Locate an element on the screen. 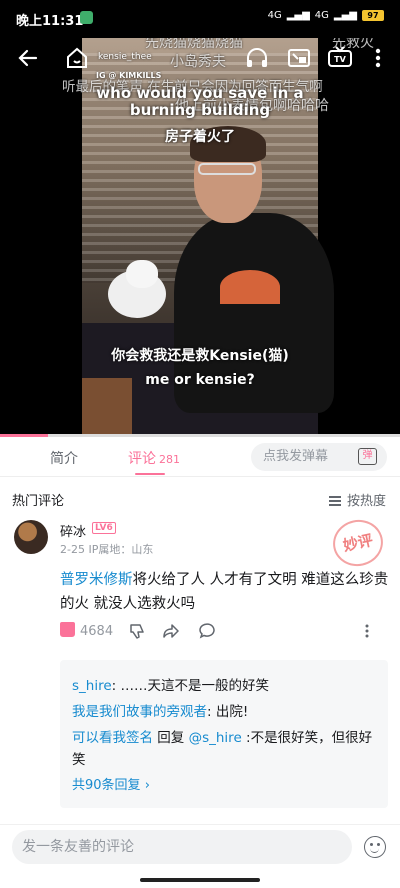 The width and height of the screenshot is (400, 888). reply-item: 可以看我签名 回复 @s_hire :不是很好笑，但很好笑 is located at coordinates (224, 749).